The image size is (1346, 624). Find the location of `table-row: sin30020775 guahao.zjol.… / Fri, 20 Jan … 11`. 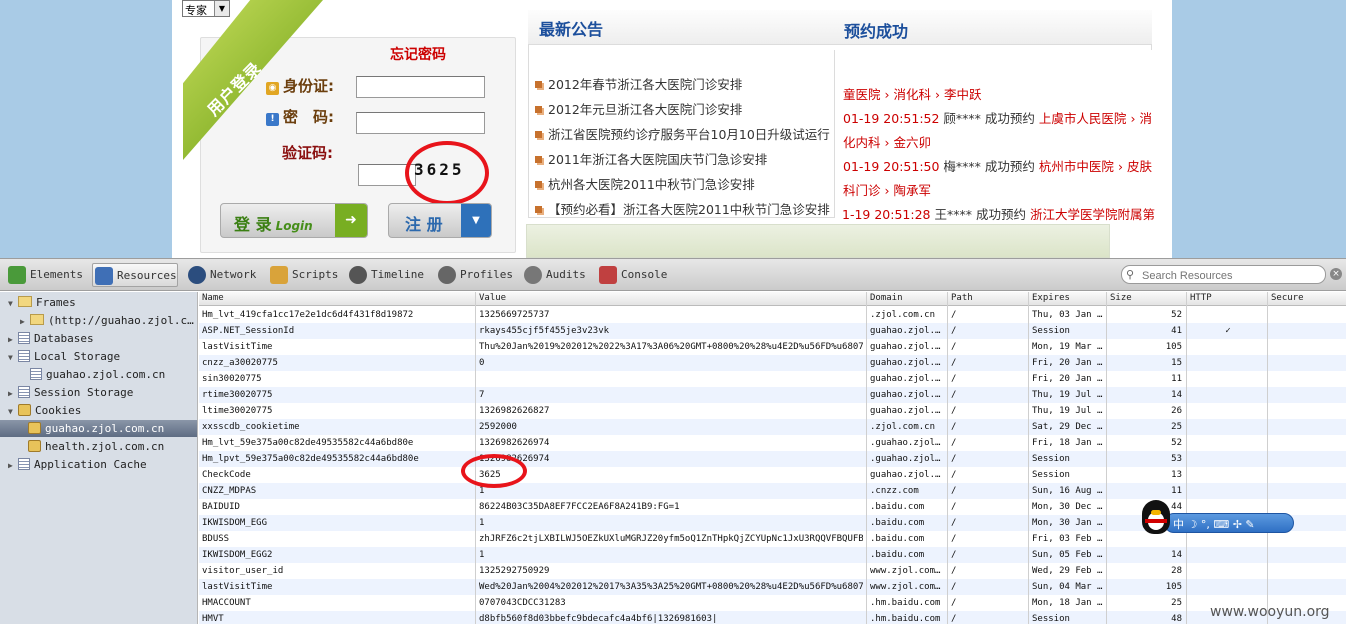

table-row: sin30020775 guahao.zjol.… / Fri, 20 Jan … 11 is located at coordinates (772, 379).